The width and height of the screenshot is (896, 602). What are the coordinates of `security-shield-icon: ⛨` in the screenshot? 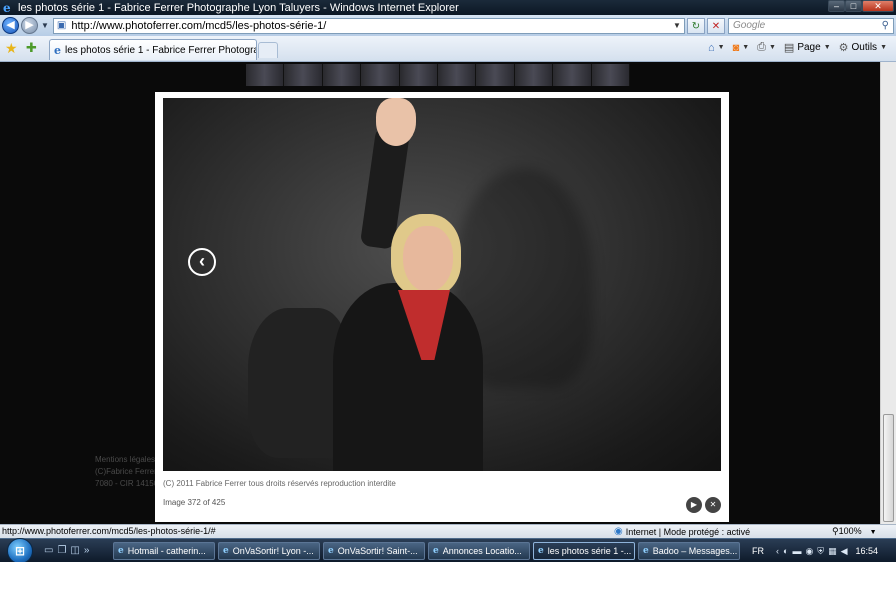 It's located at (820, 551).